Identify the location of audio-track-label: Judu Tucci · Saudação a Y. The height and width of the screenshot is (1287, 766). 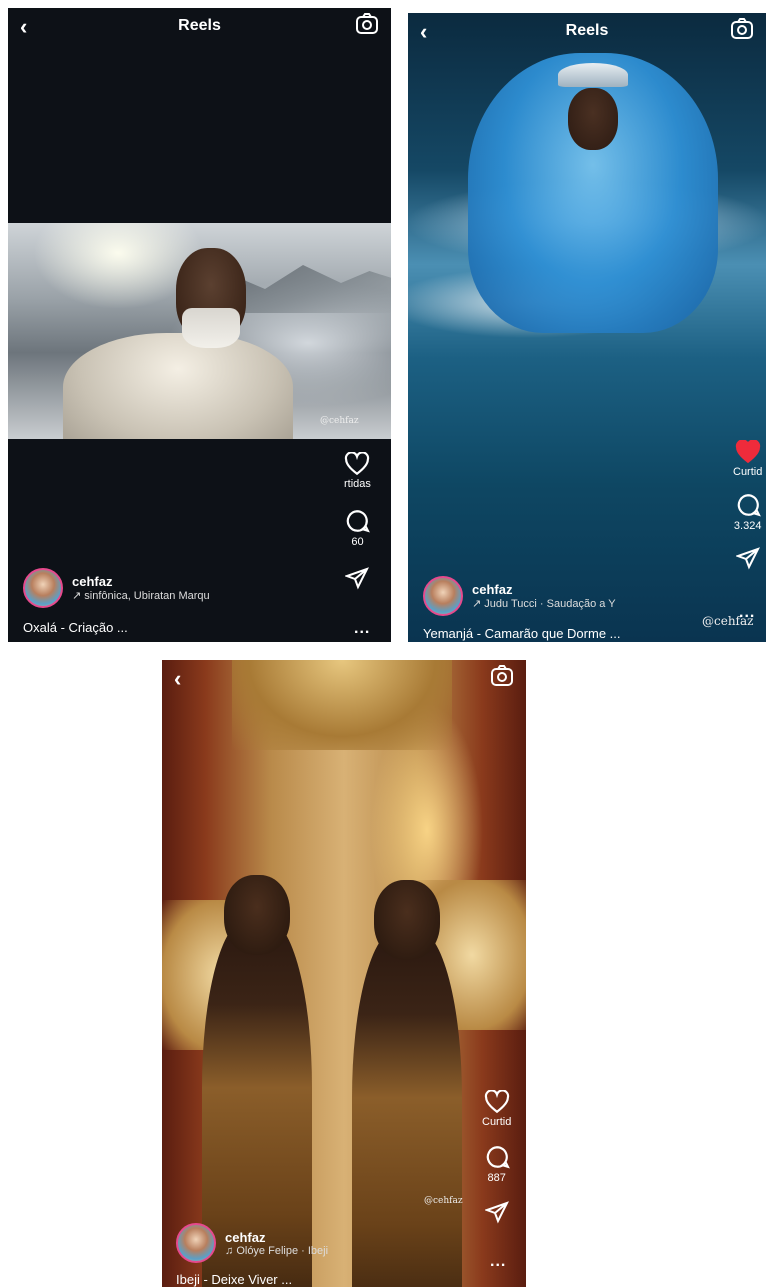
(550, 604).